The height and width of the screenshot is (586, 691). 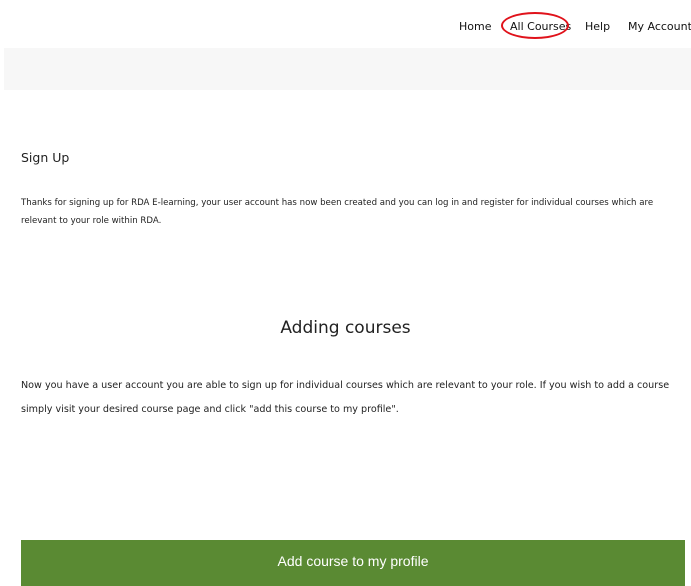 I want to click on header-band, so click(x=347, y=69).